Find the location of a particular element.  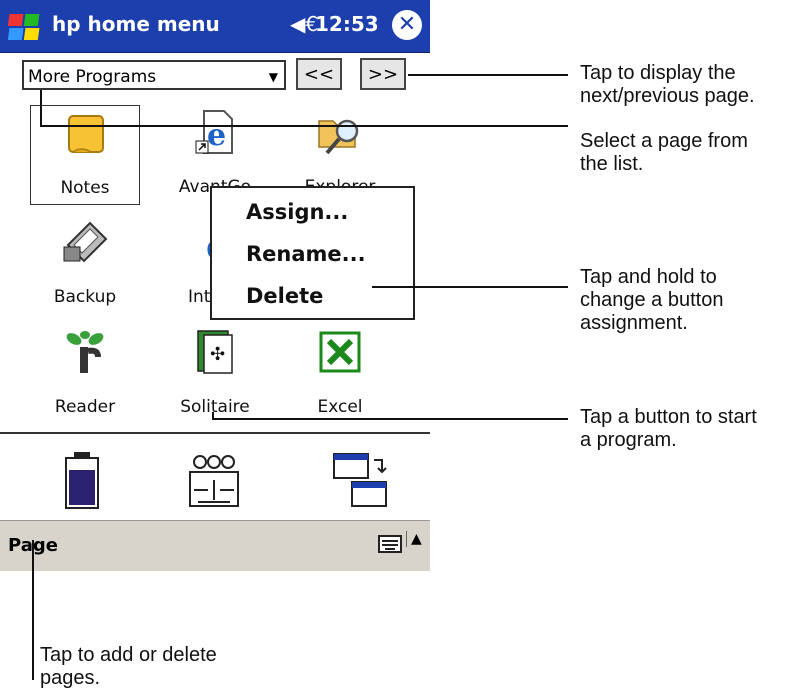

excel-icon is located at coordinates (340, 352).